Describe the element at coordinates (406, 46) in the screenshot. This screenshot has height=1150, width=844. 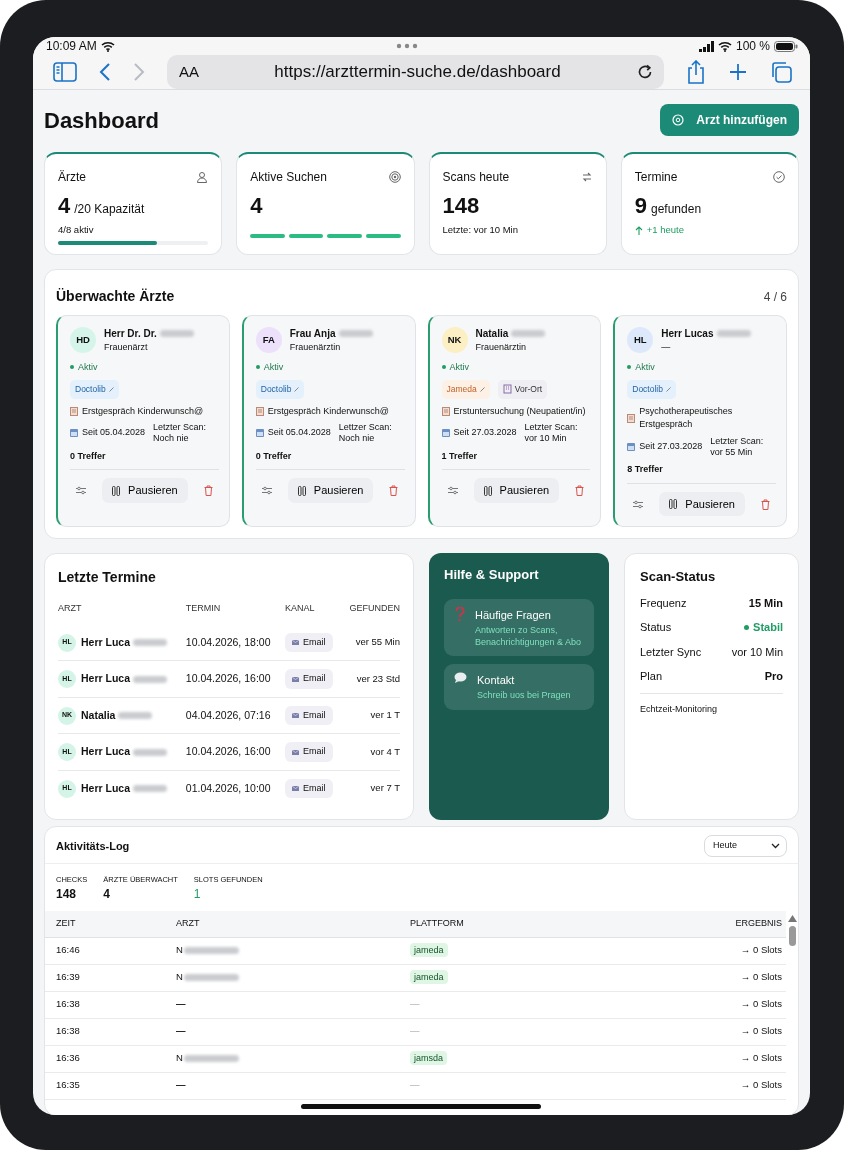
I see `more-dots-icon` at that location.